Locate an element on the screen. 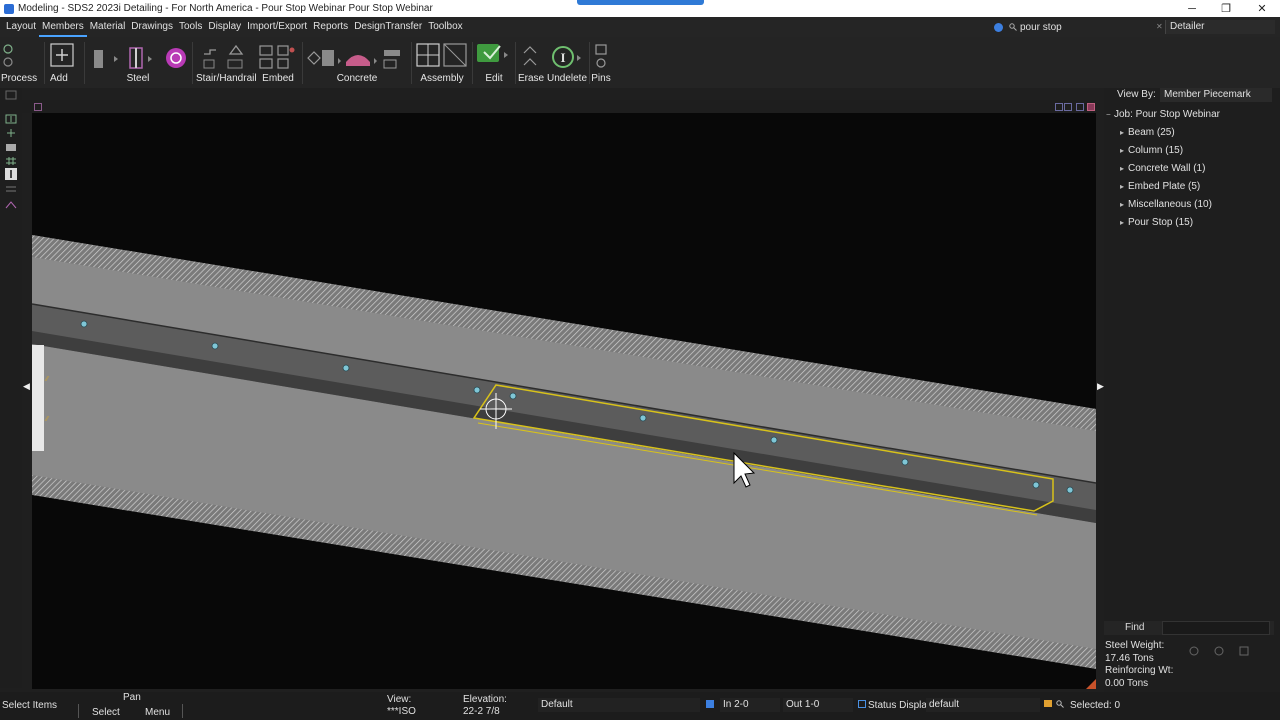 This screenshot has width=1280, height=720. pins-button: Pins is located at coordinates (601, 63).